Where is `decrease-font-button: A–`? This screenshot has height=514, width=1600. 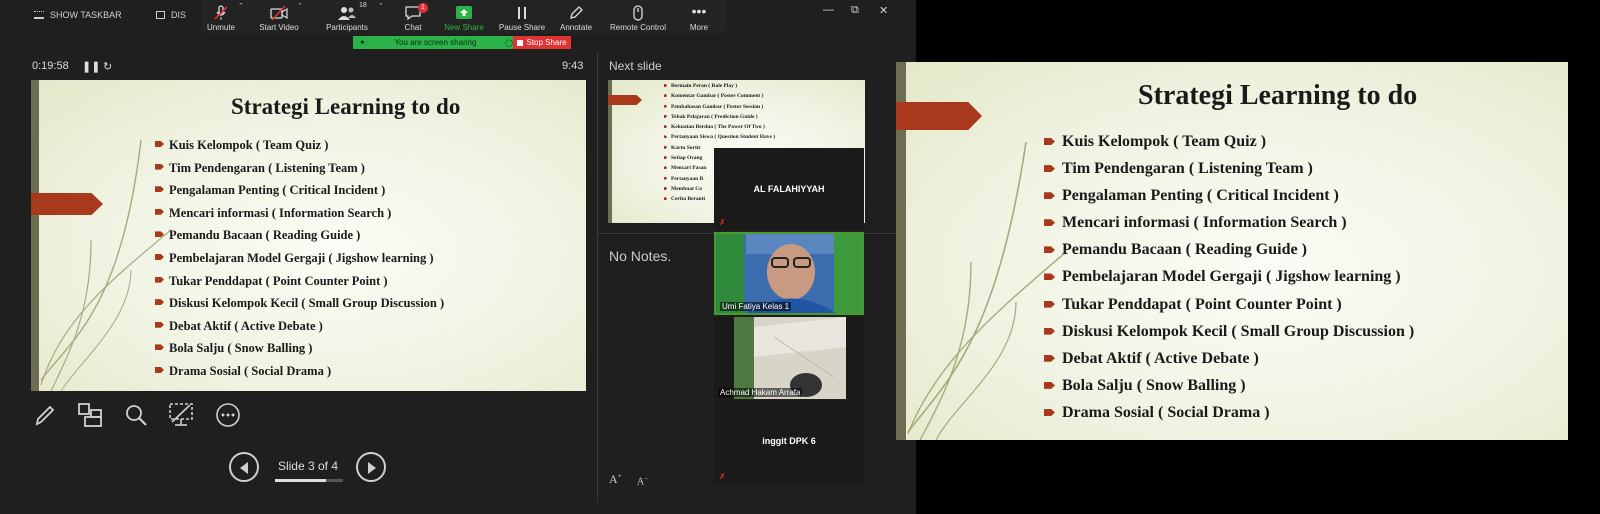 decrease-font-button: A– is located at coordinates (642, 480).